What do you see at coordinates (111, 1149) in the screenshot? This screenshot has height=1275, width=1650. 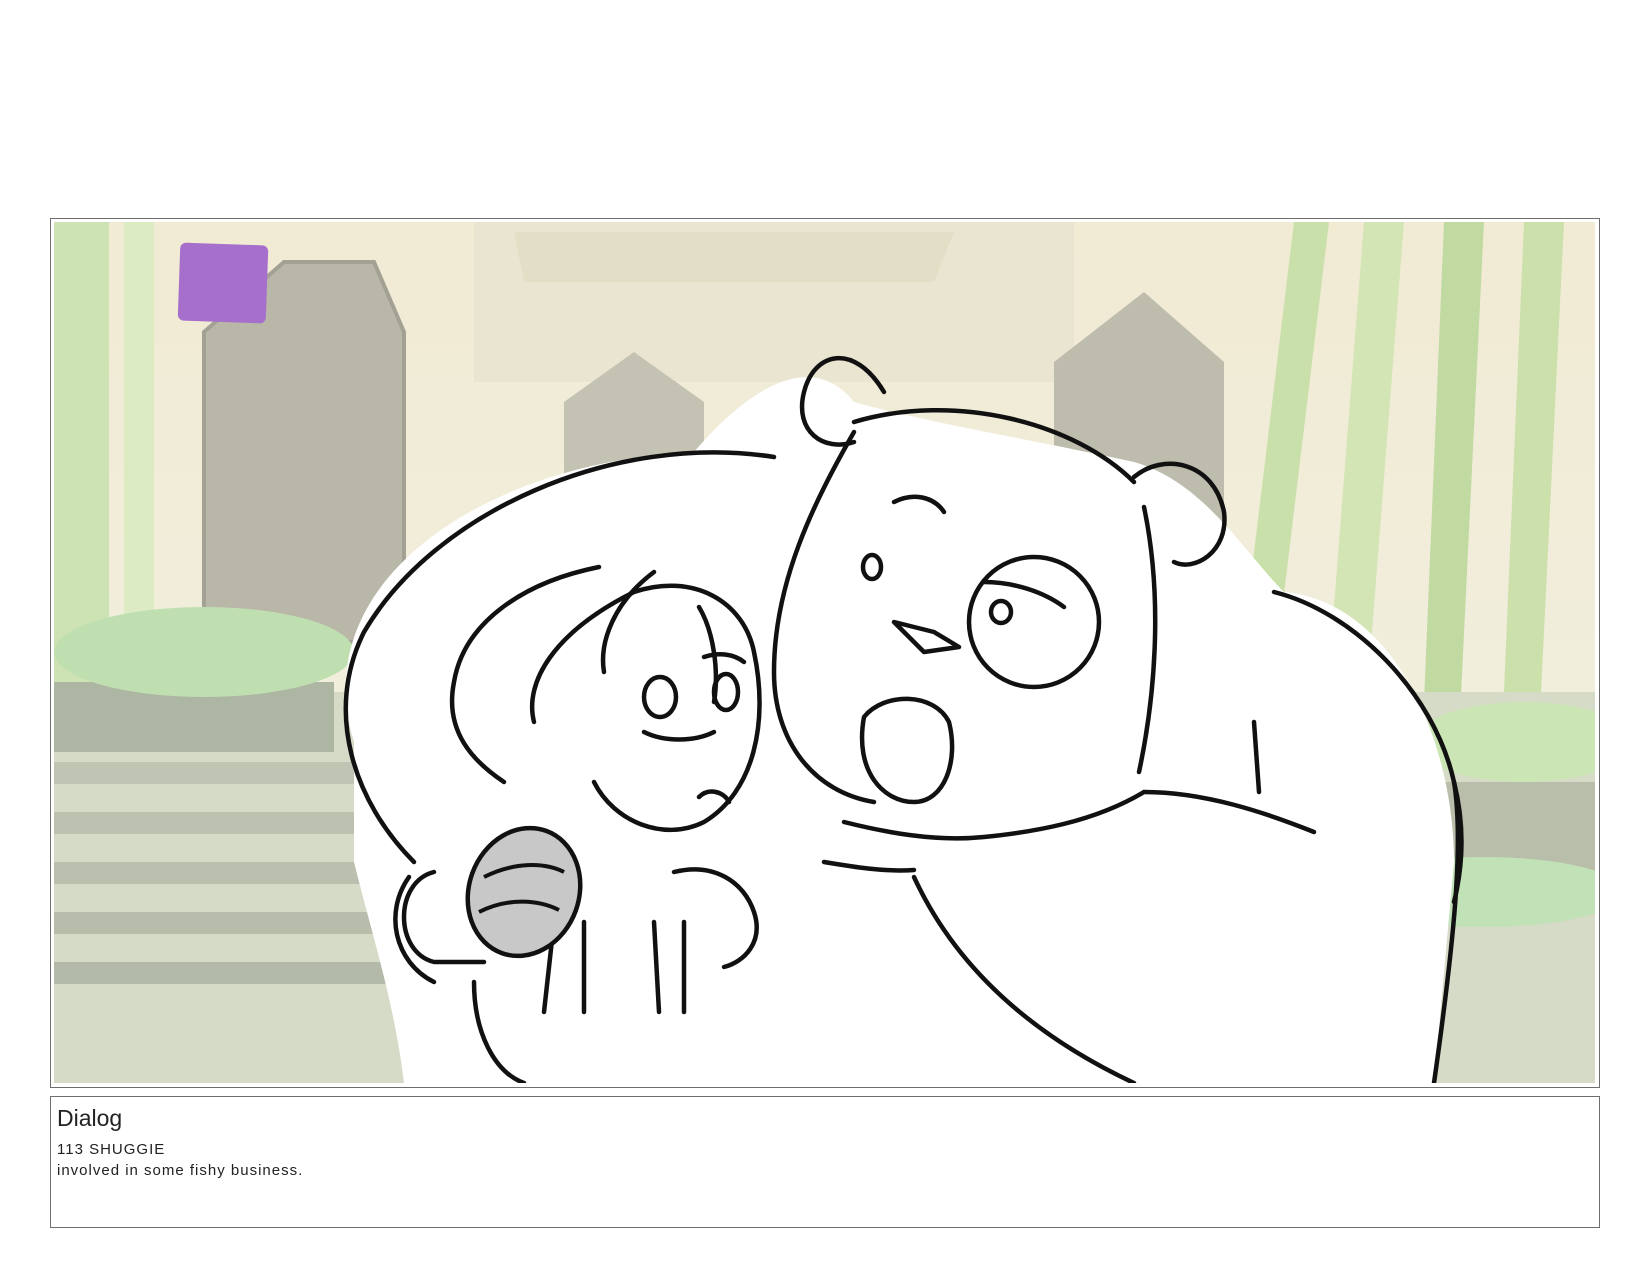 I see `dialog-speaker-line: 113 SHUGGIE` at bounding box center [111, 1149].